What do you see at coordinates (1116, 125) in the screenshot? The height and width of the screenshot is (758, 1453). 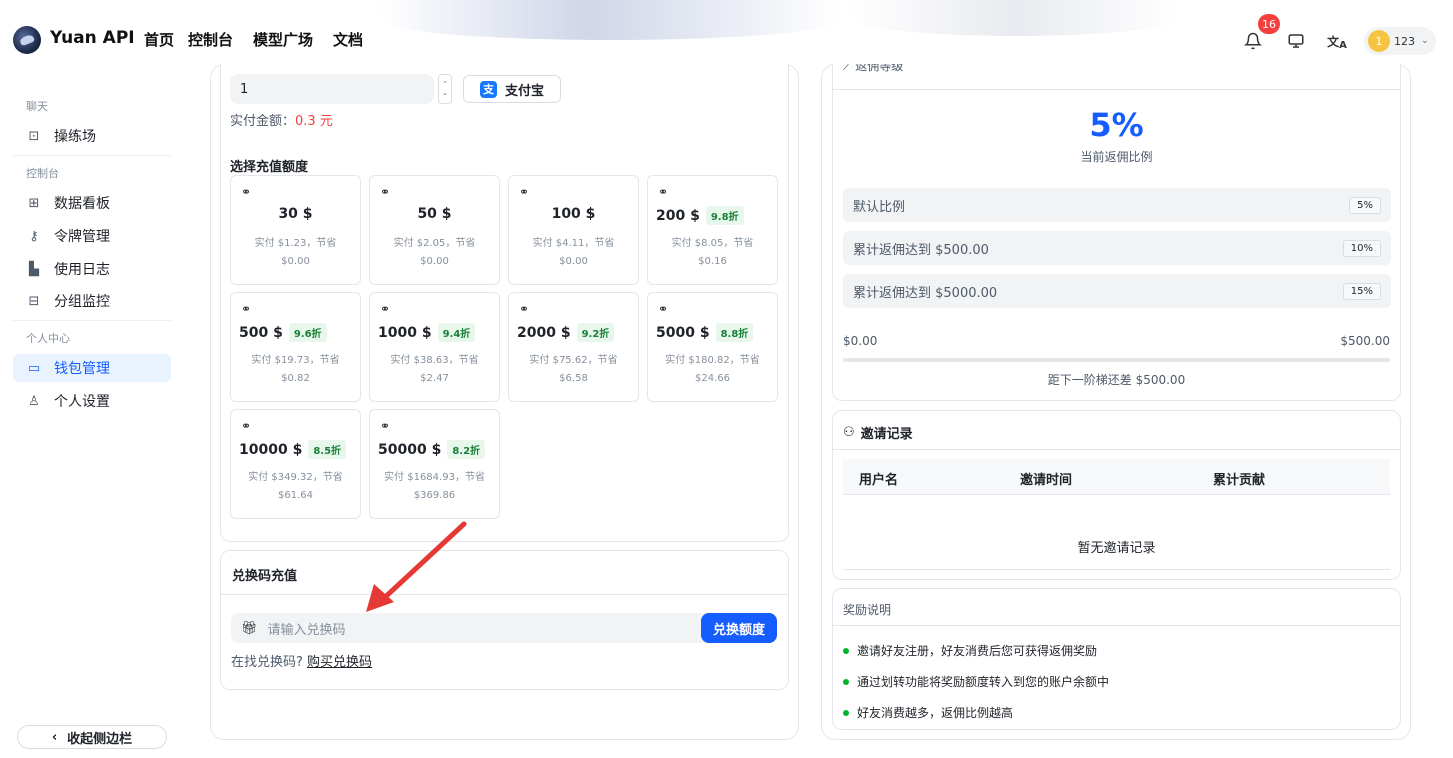 I see `current-rebate-rate: 5%` at bounding box center [1116, 125].